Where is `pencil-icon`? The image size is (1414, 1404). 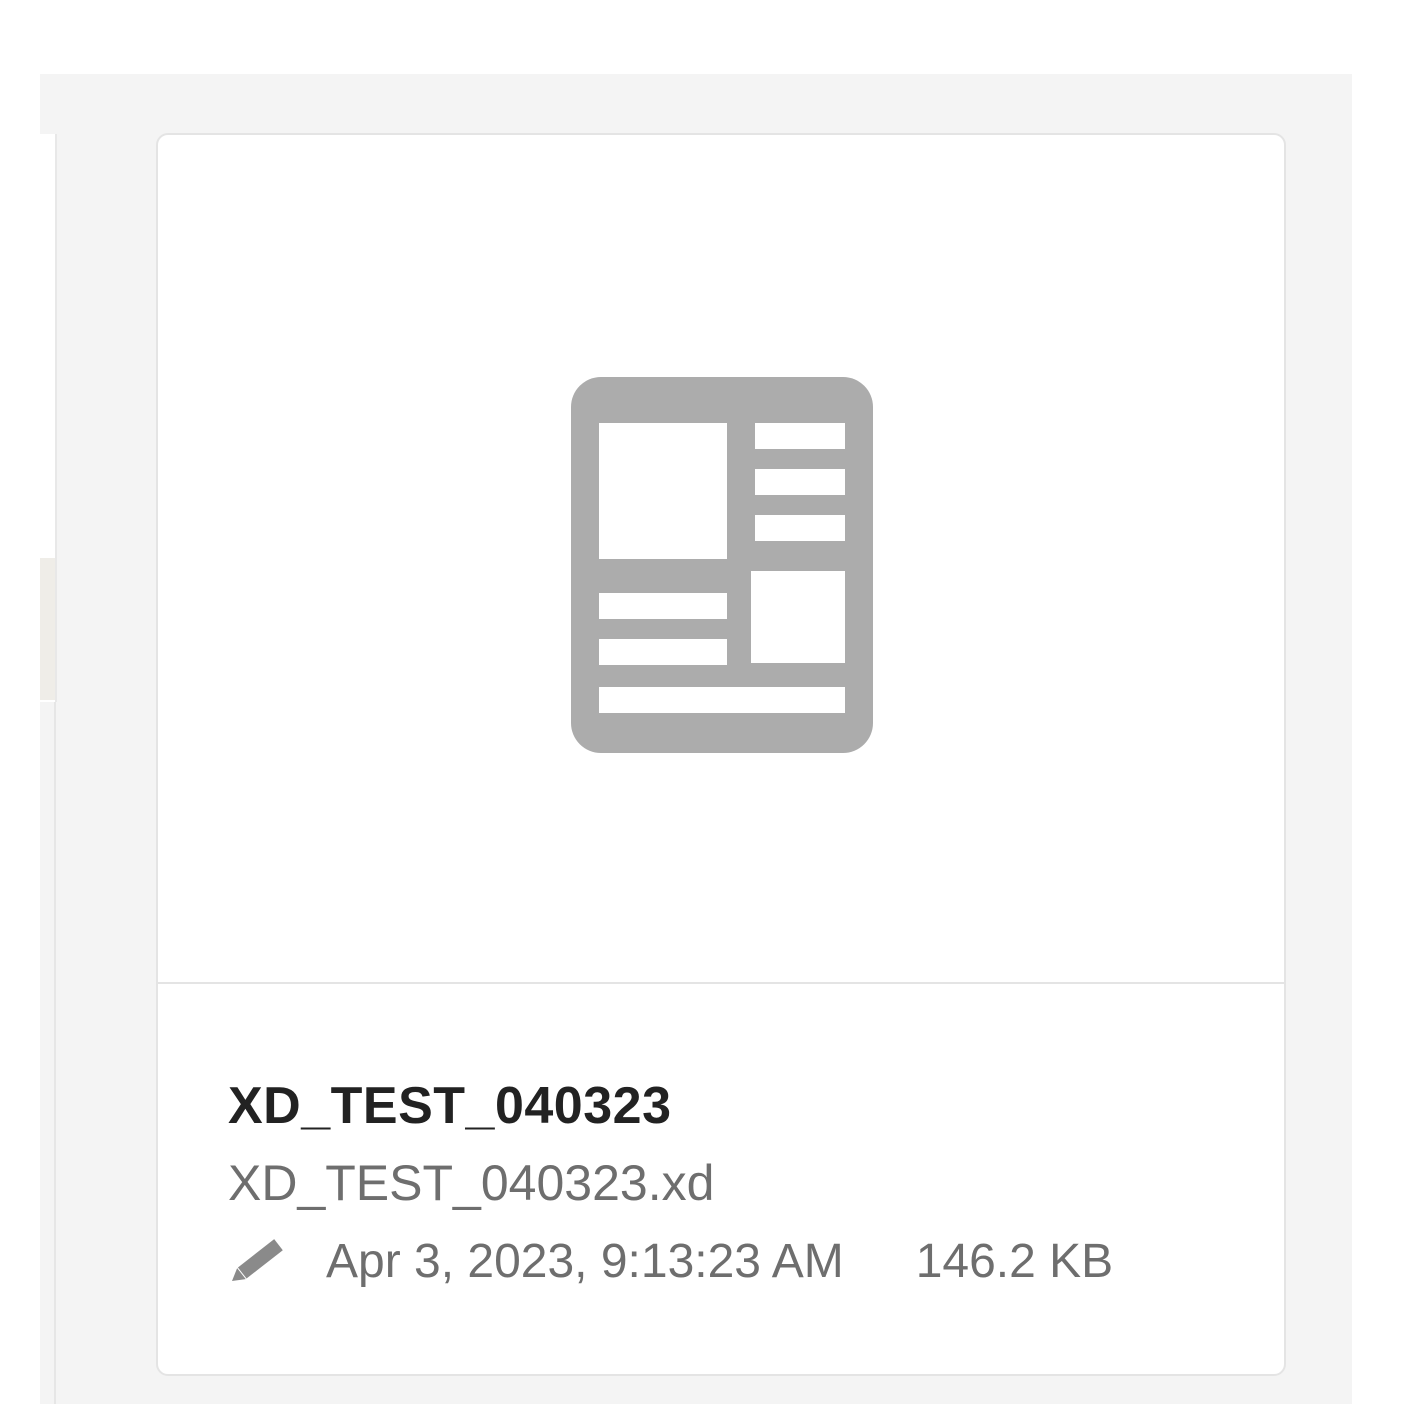 pencil-icon is located at coordinates (257, 1260).